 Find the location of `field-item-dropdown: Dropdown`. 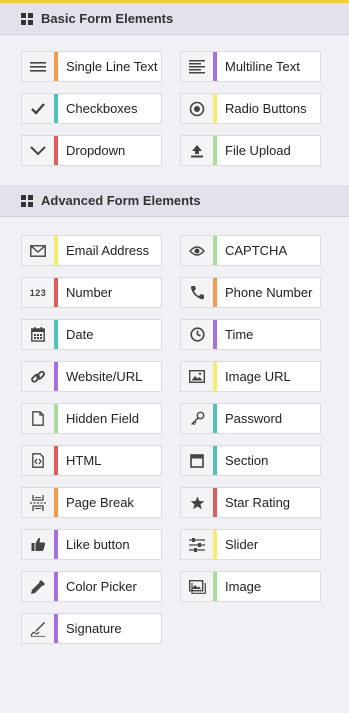

field-item-dropdown: Dropdown is located at coordinates (91, 150).